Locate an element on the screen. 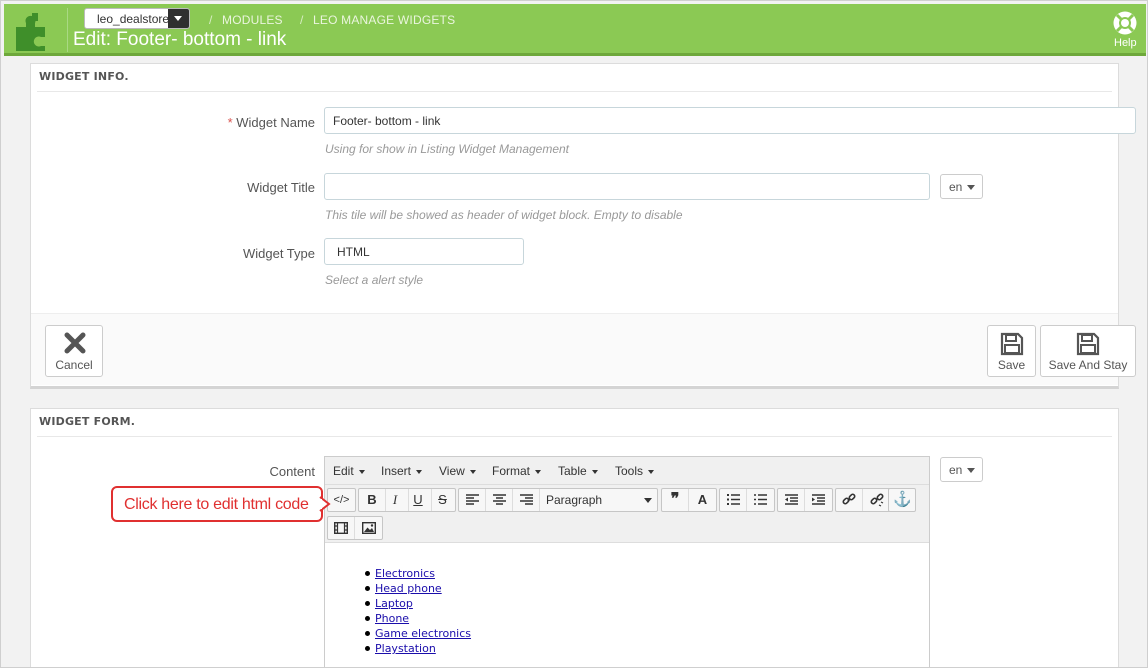 This screenshot has width=1148, height=668. tool-group: B I U S is located at coordinates (407, 500).